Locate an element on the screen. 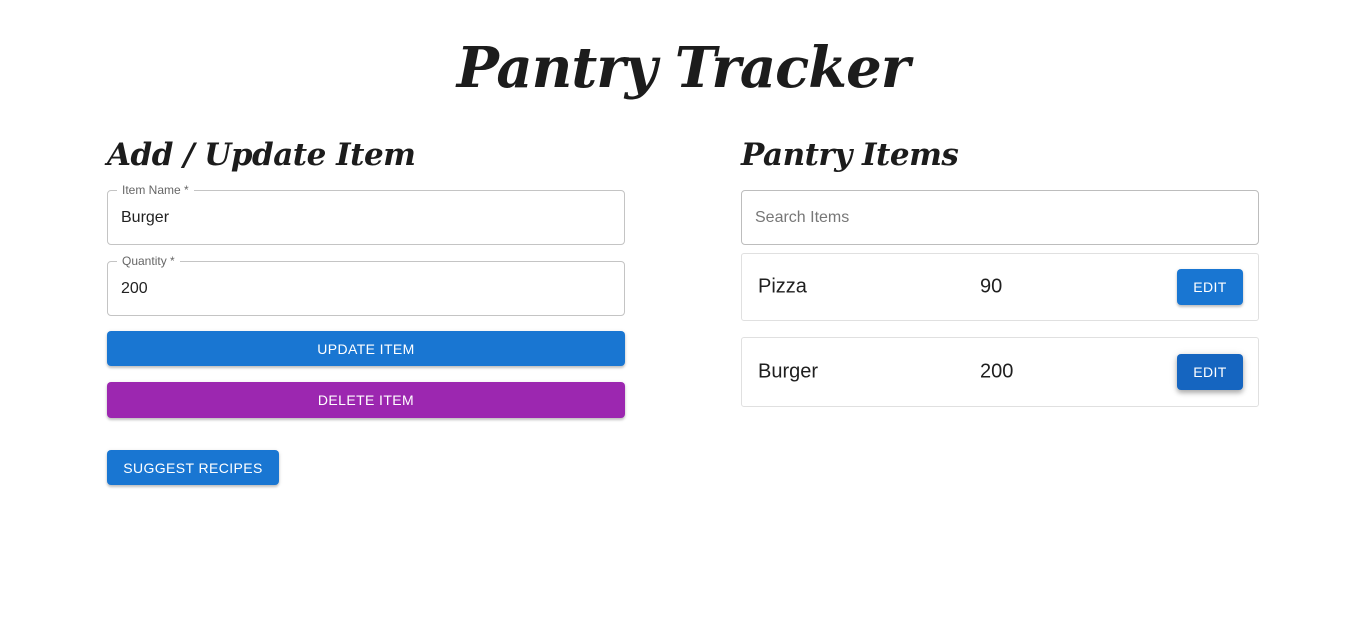 The image size is (1366, 628). search-input is located at coordinates (1000, 217).